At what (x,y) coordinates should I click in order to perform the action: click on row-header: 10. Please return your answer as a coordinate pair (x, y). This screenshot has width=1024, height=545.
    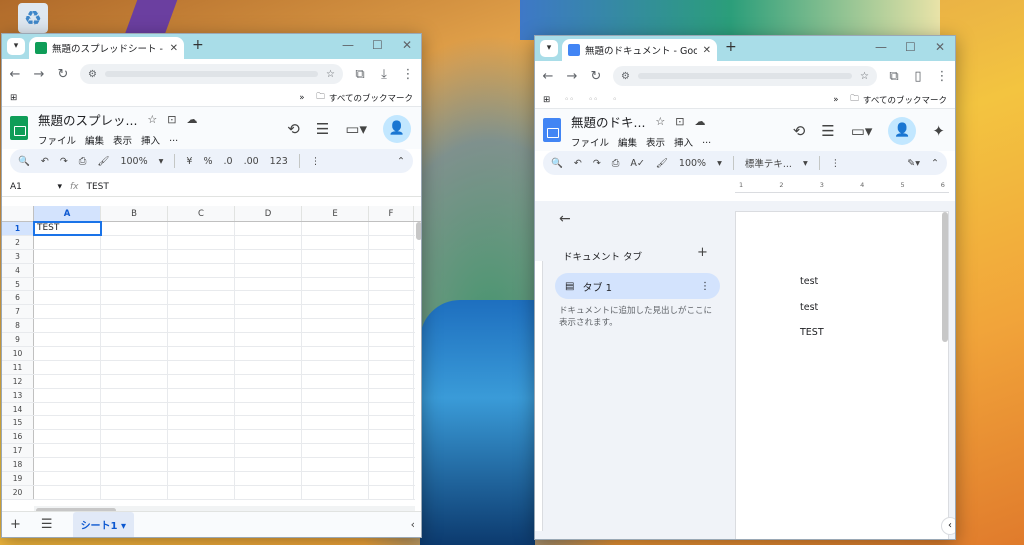
    Looking at the image, I should click on (18, 353).